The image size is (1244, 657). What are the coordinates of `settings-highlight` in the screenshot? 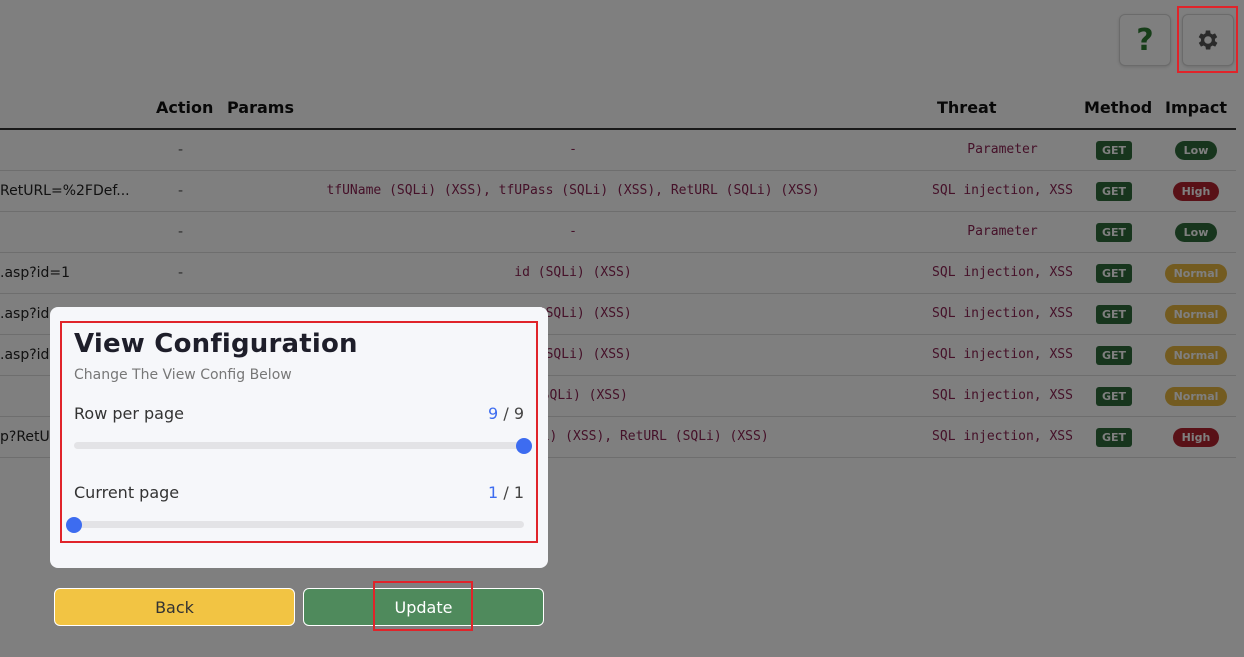 It's located at (1207, 39).